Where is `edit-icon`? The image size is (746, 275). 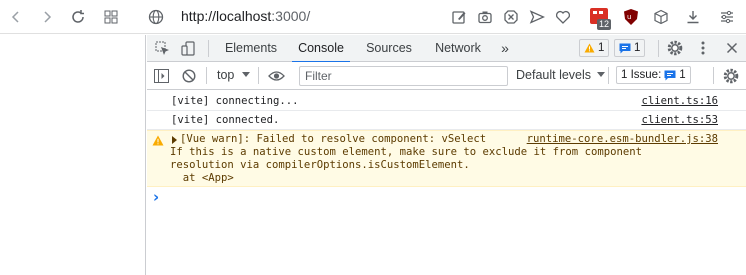
edit-icon is located at coordinates (459, 17).